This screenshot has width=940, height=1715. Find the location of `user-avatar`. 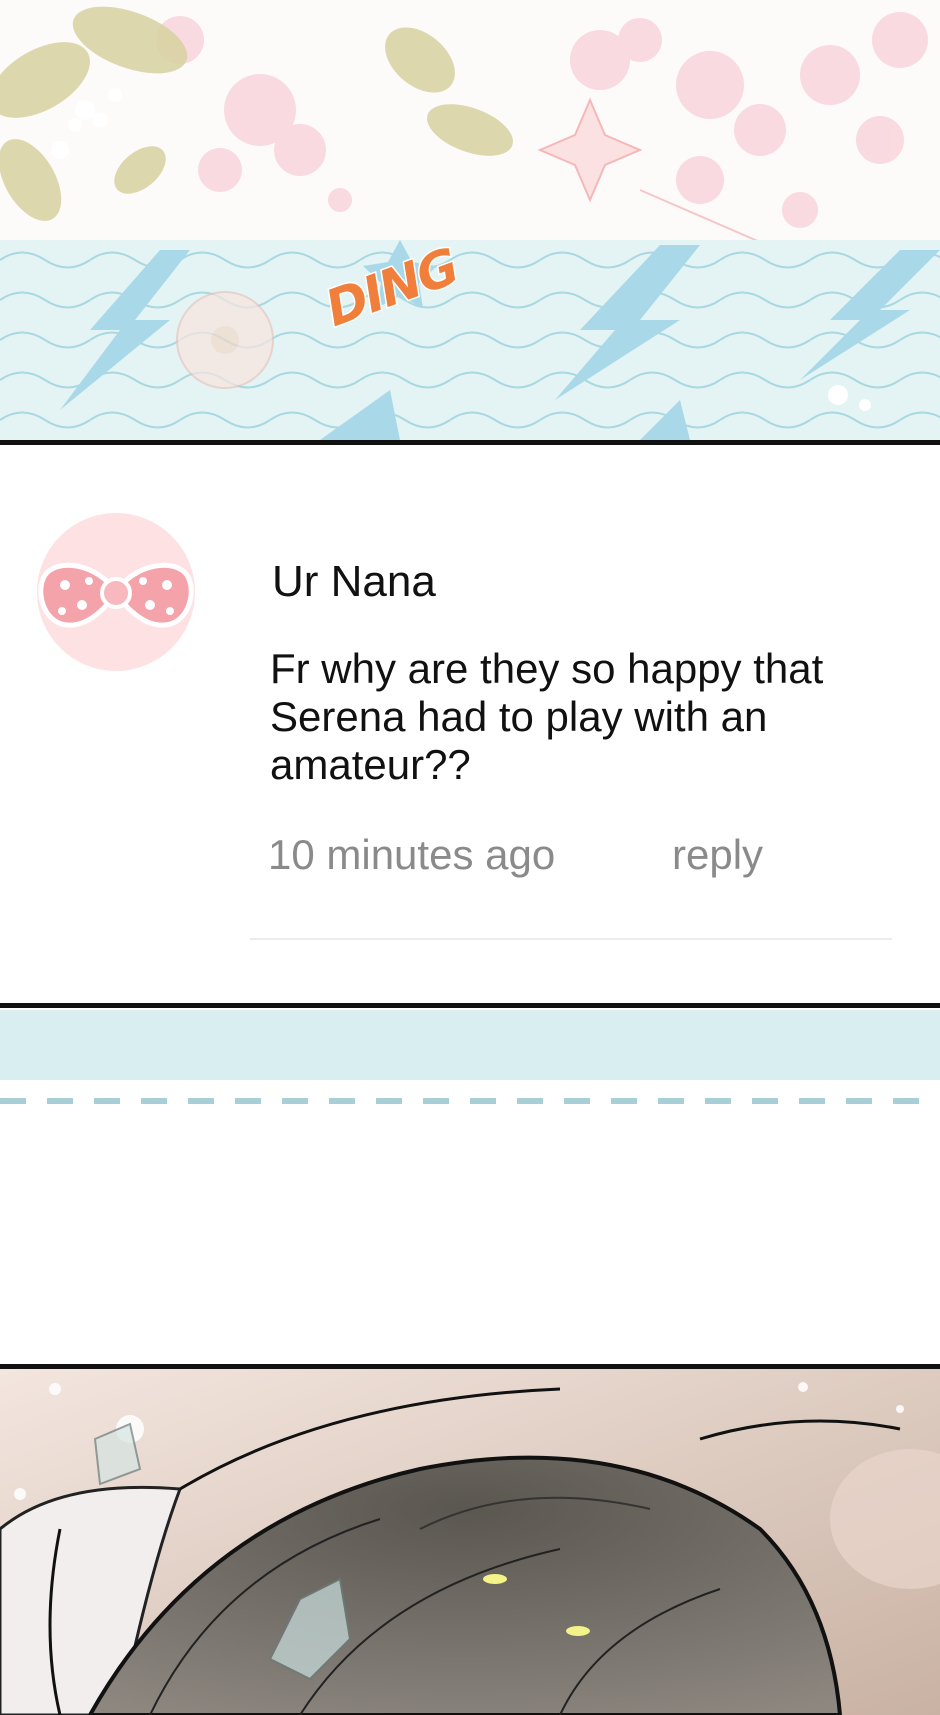

user-avatar is located at coordinates (116, 592).